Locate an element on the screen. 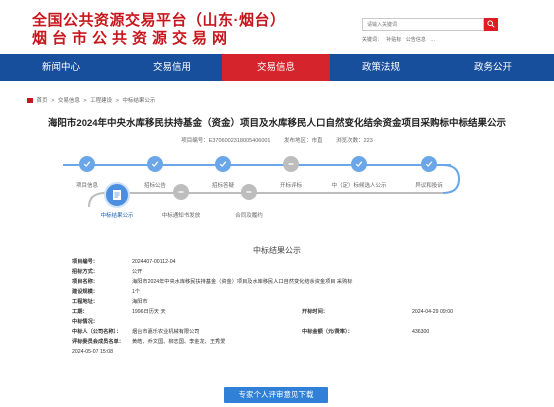  breadcrumb-trade-info: 交易信息 is located at coordinates (69, 101).